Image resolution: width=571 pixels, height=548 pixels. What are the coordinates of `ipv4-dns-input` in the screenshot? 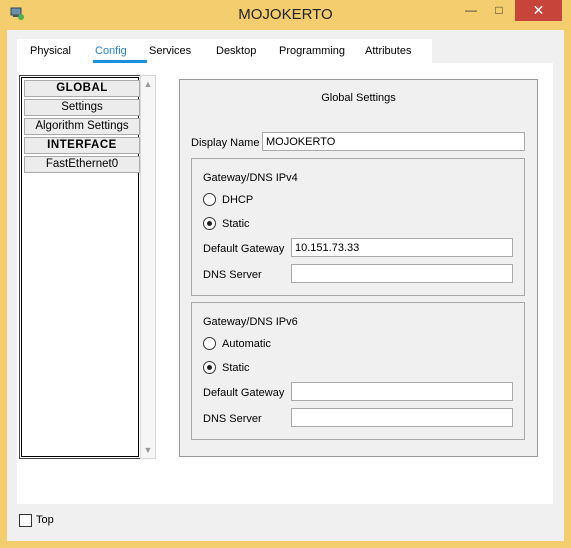 It's located at (402, 273).